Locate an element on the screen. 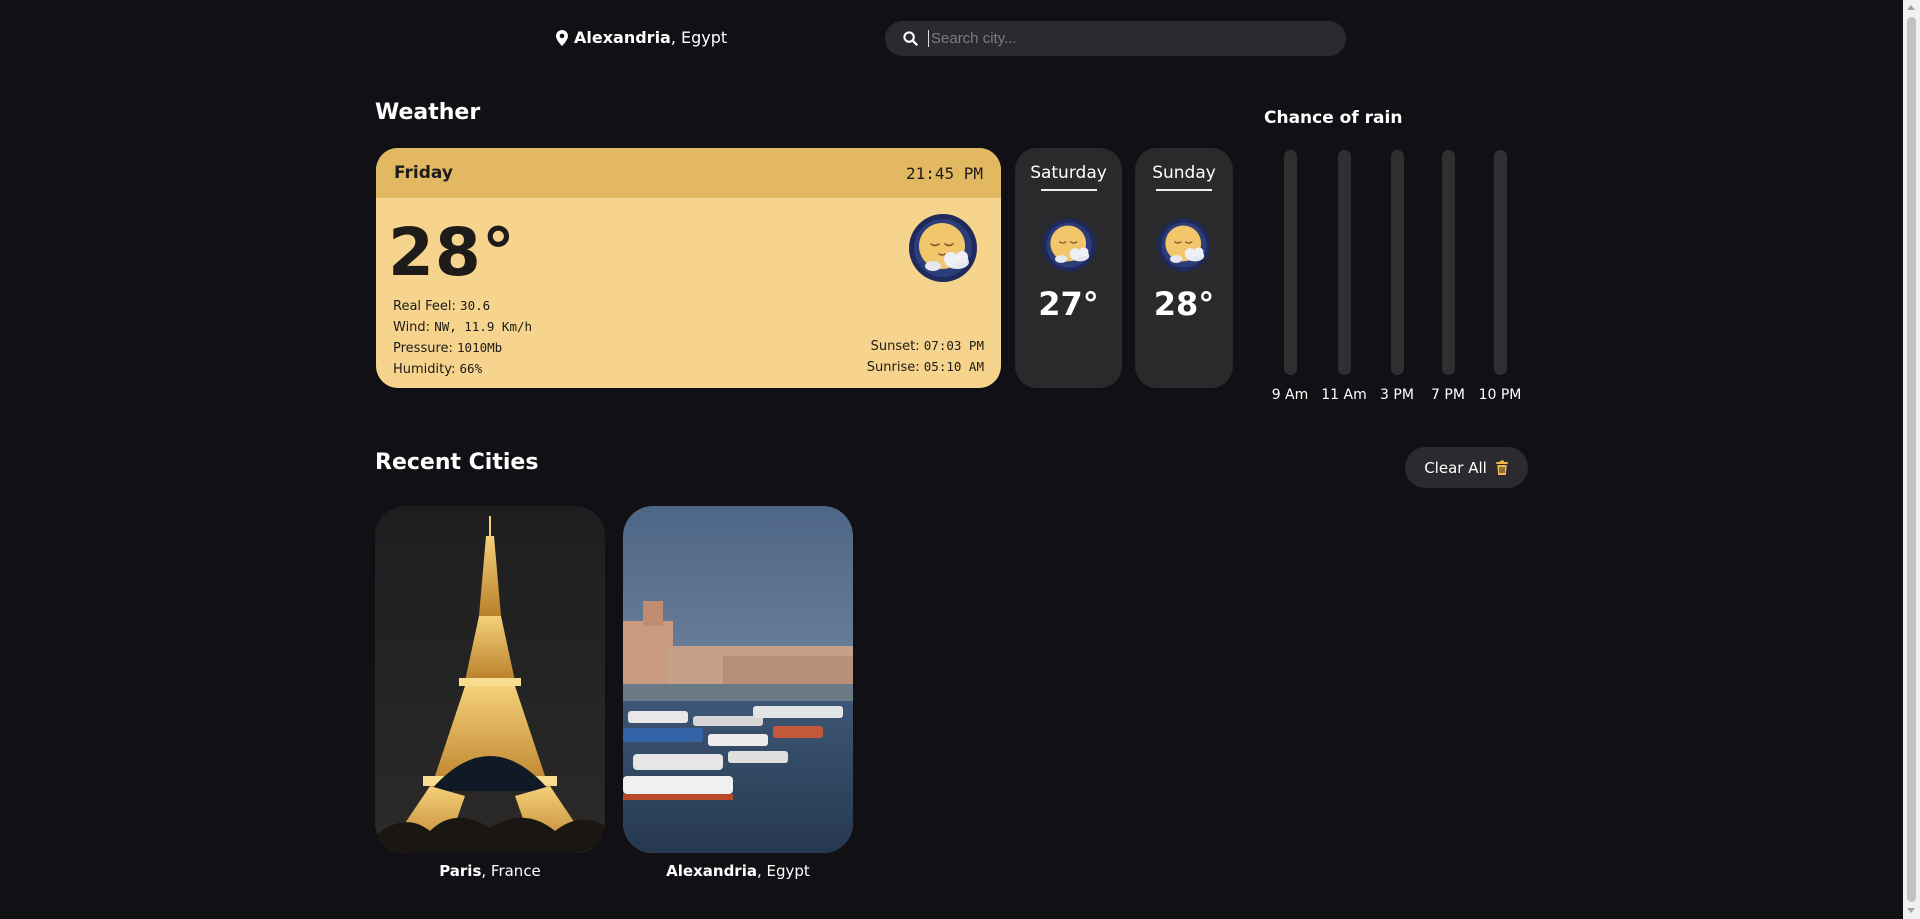 The height and width of the screenshot is (919, 1920). pressure-label: Pressure: is located at coordinates (425, 348).